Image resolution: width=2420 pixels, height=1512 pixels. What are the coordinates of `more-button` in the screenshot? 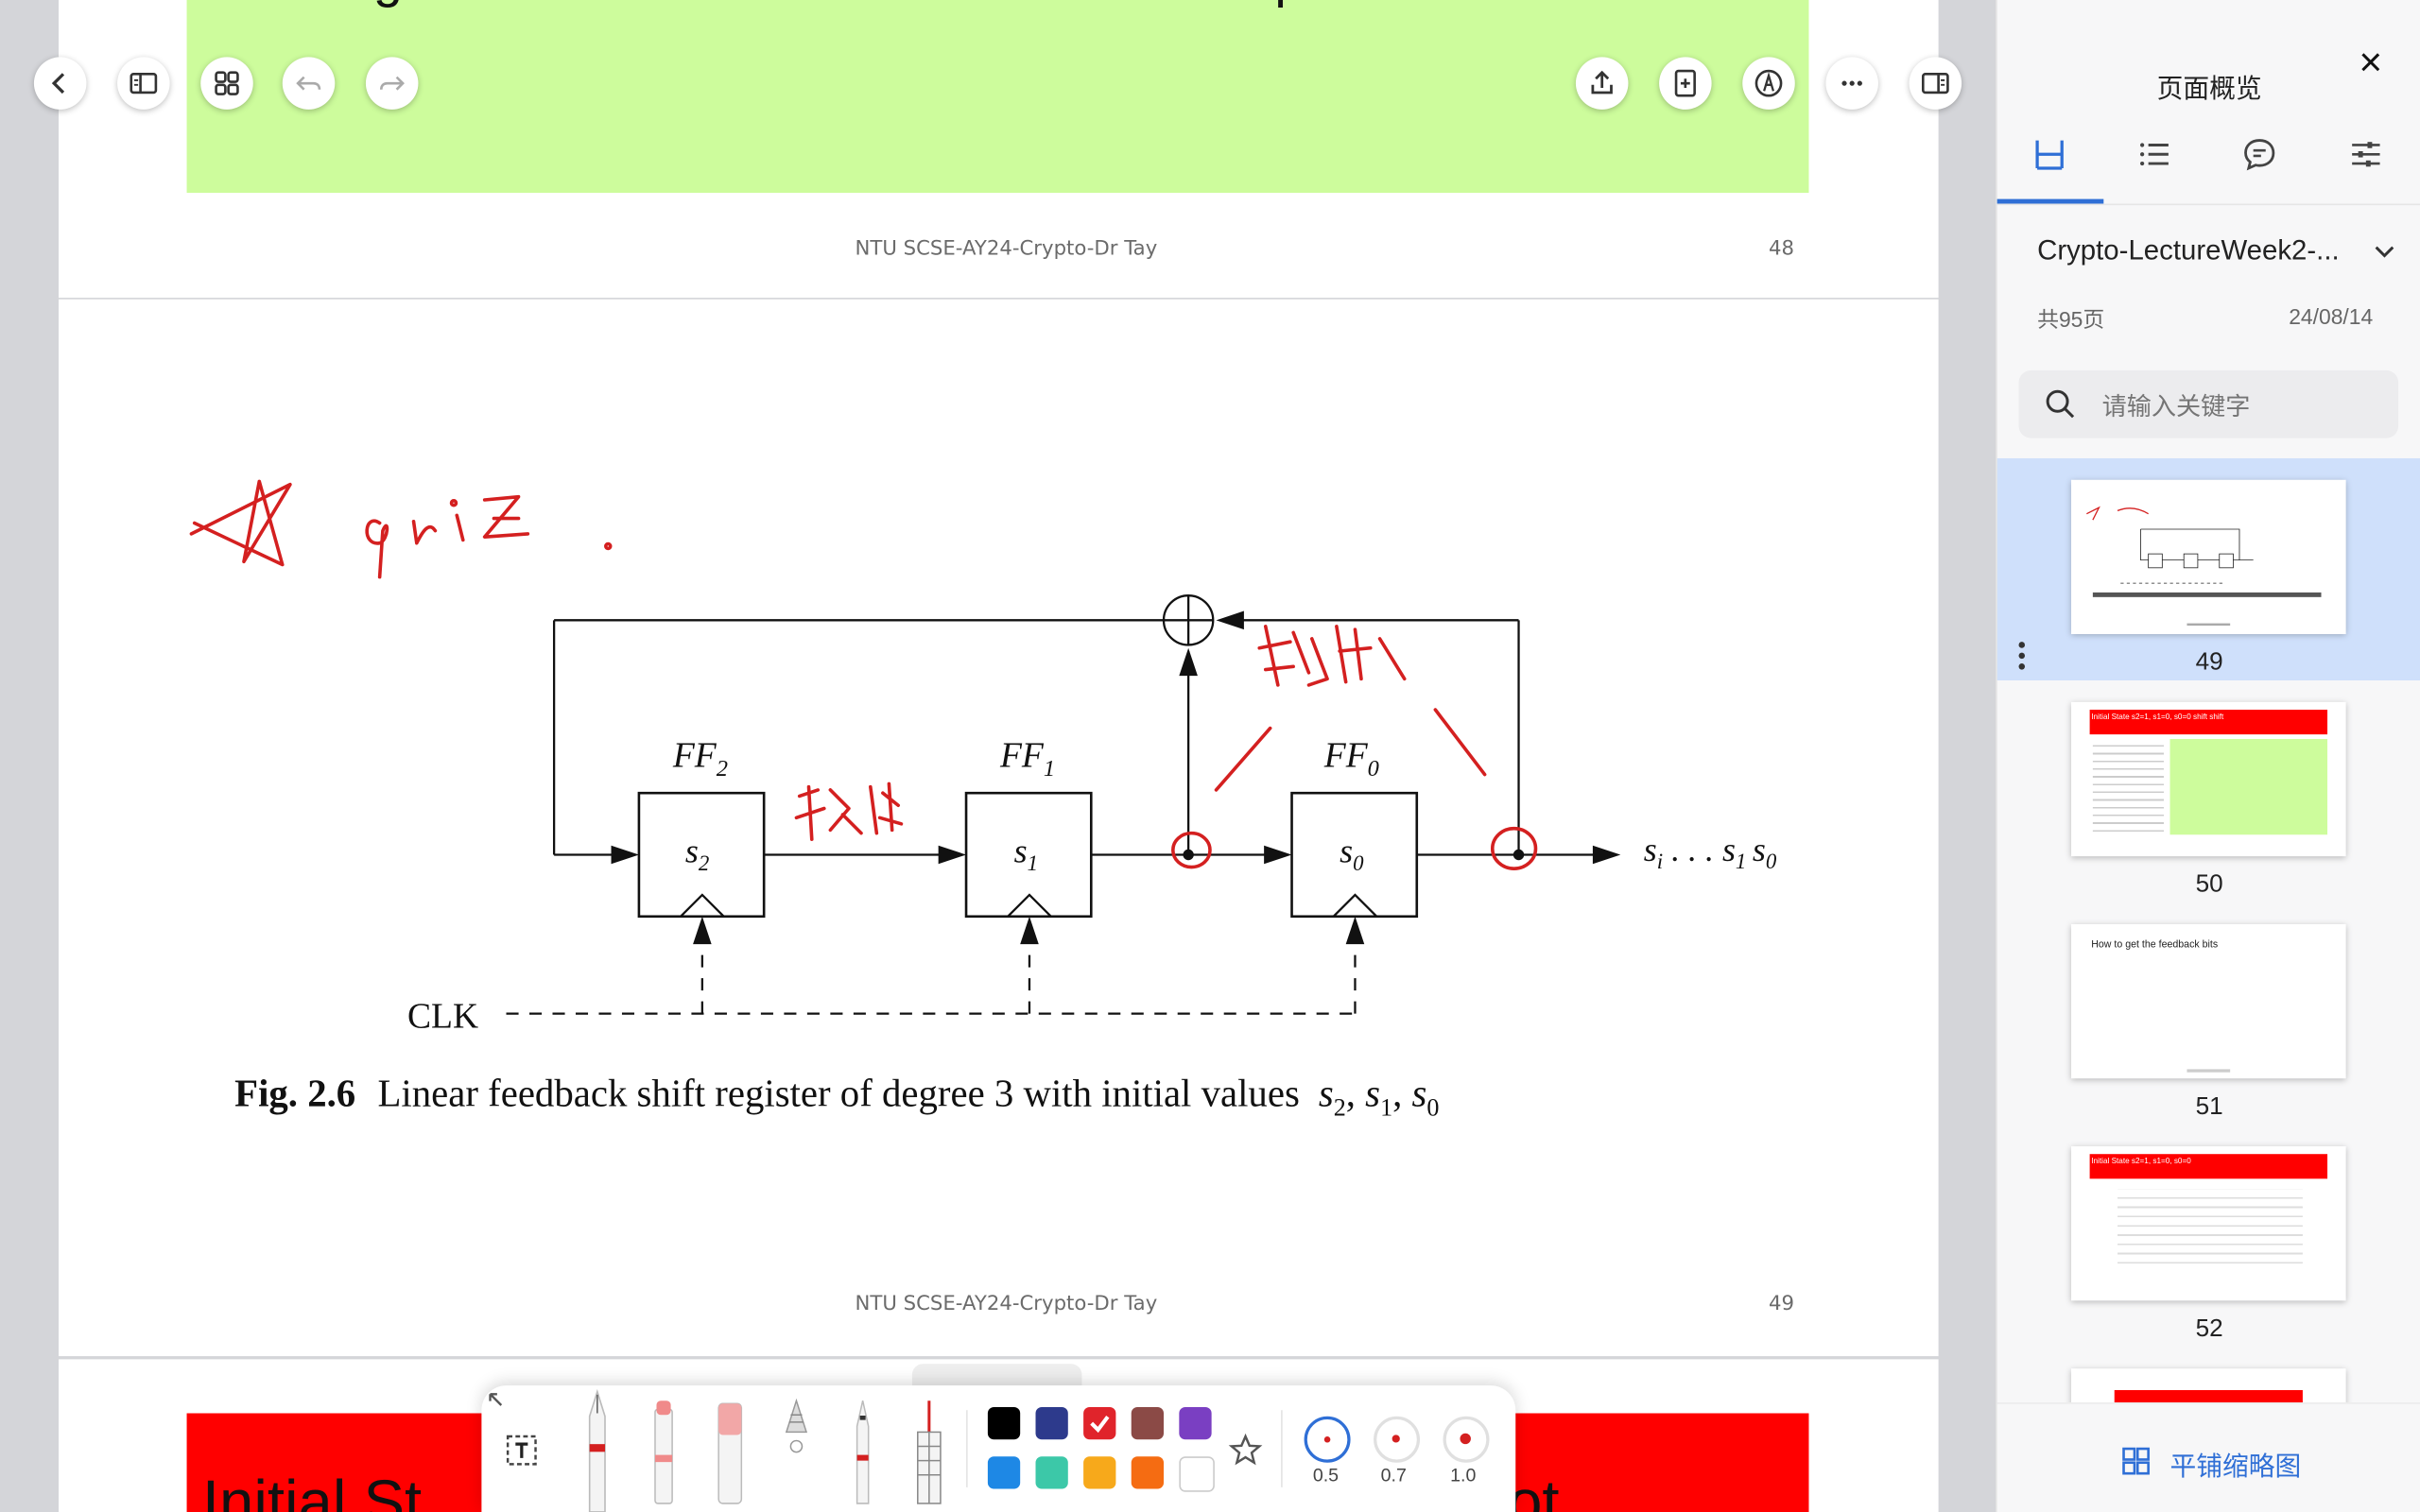 It's located at (1851, 83).